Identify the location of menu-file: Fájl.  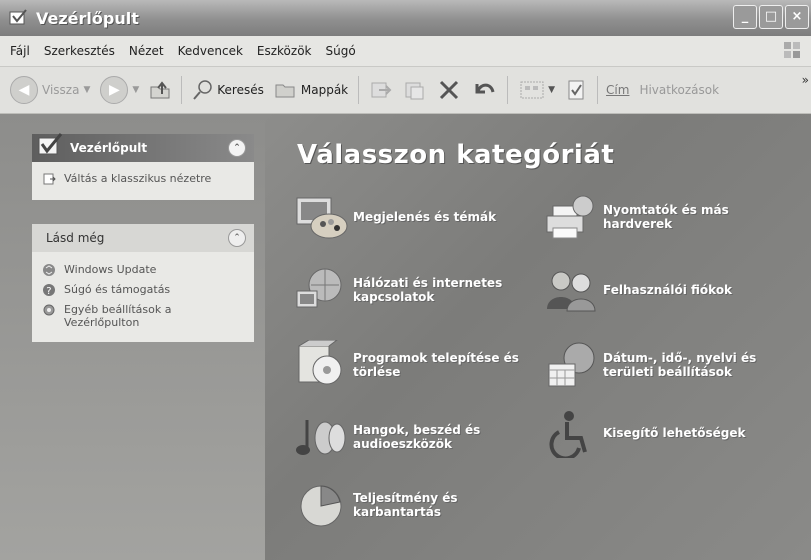
(20, 51).